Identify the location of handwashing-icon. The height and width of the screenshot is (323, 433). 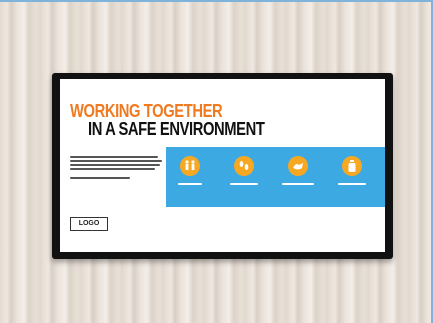
(298, 166).